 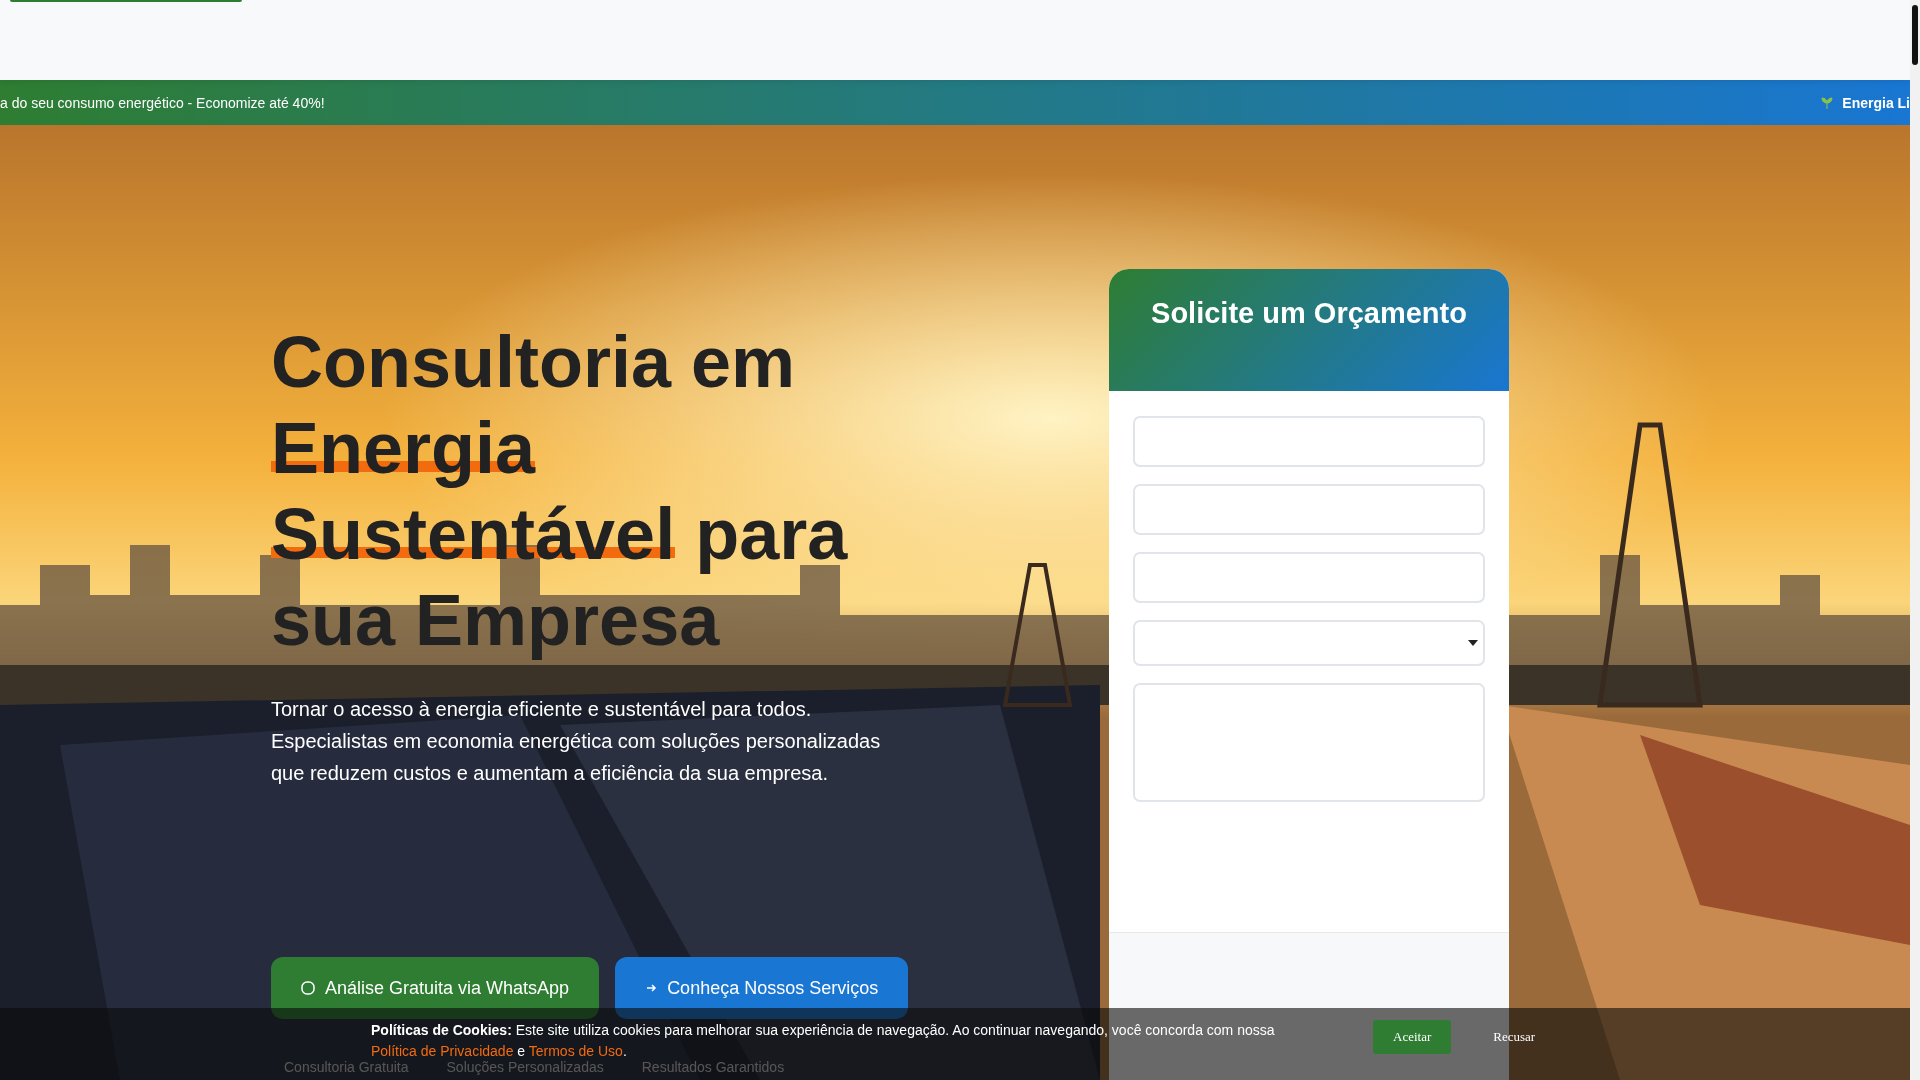 What do you see at coordinates (576, 741) in the screenshot?
I see `hero-description: Tornar o acesso à energia eficiente e sustentável para todos. Especialistas em economia energética com soluções personalizadas que reduzem custos e aumentam a eficiência da sua empresa.` at bounding box center [576, 741].